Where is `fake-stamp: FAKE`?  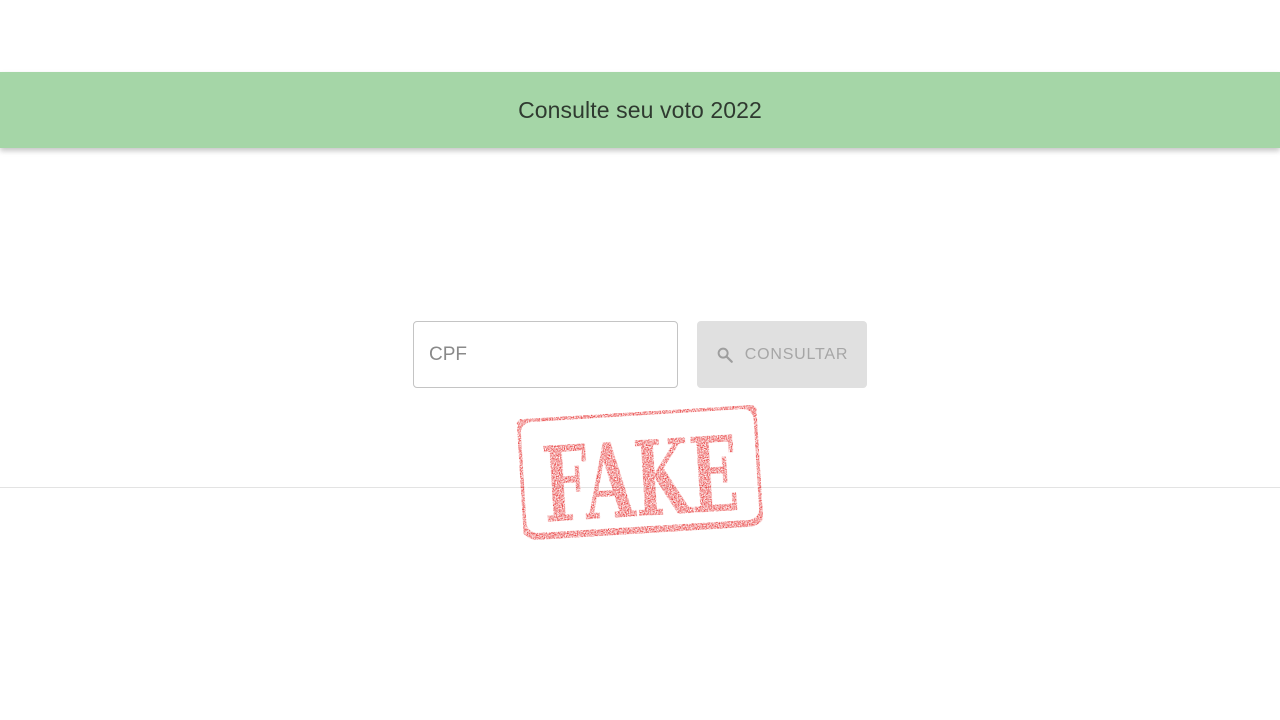 fake-stamp: FAKE is located at coordinates (640, 473).